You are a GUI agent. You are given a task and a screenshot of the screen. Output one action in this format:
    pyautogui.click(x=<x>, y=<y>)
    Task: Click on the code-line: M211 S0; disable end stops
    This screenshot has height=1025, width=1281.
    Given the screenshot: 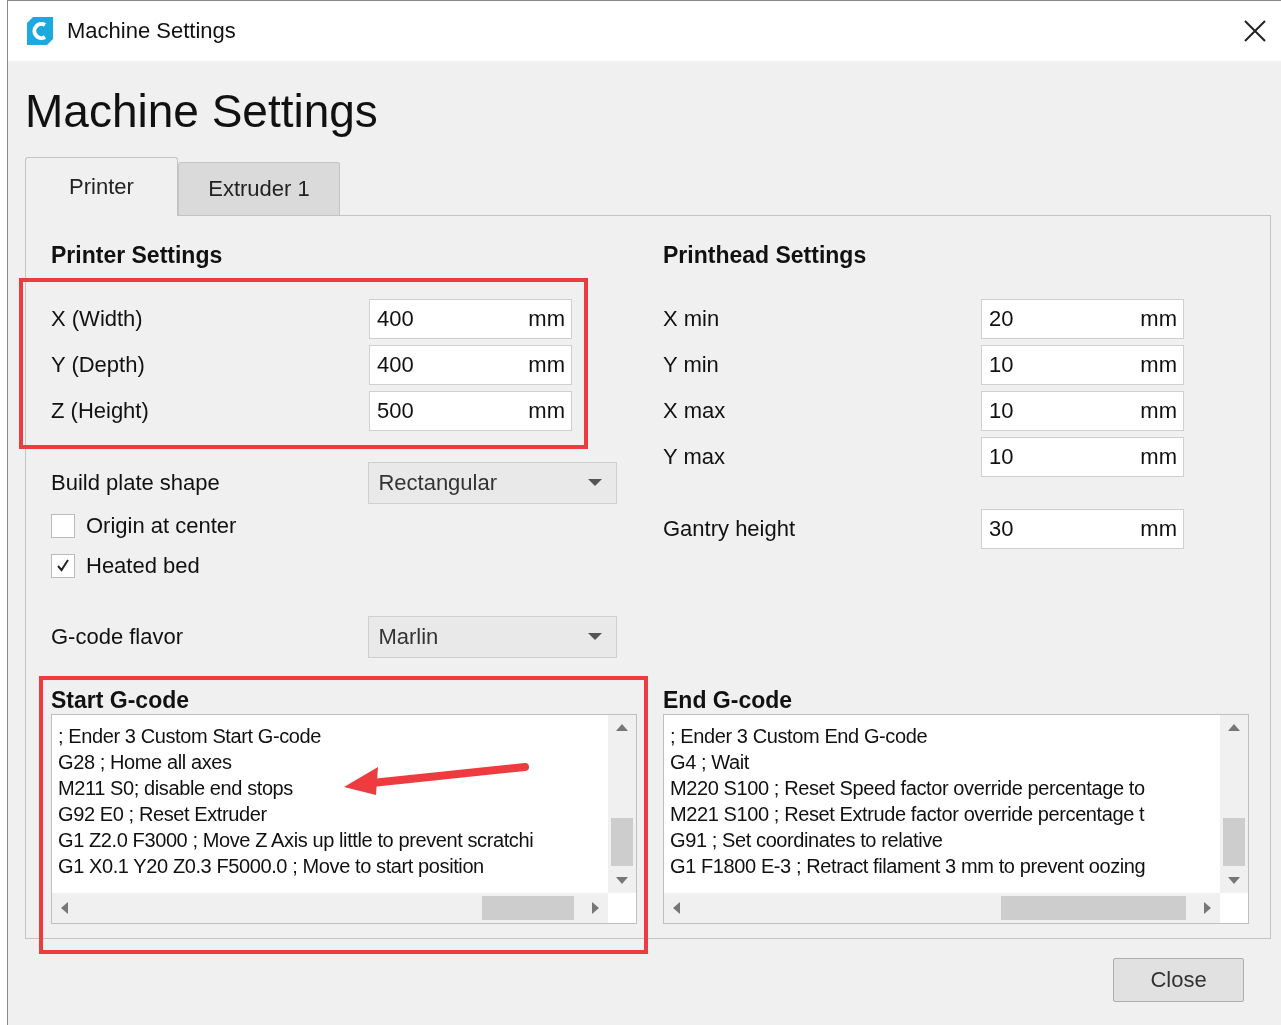 What is the action you would take?
    pyautogui.click(x=175, y=788)
    